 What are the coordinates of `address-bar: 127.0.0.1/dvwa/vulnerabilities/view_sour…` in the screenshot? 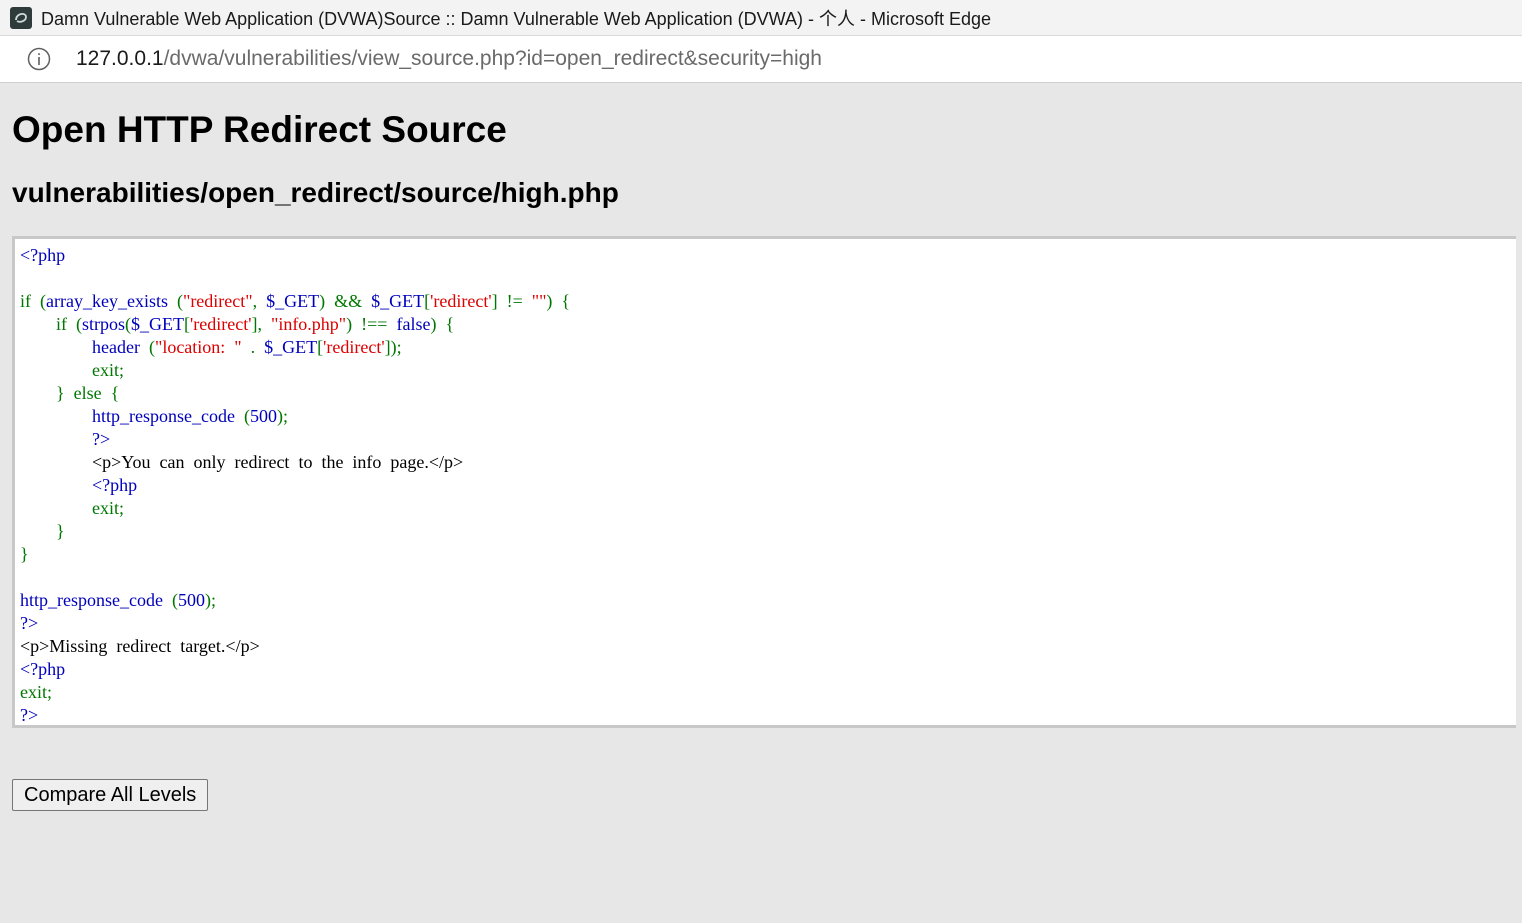 It's located at (761, 59).